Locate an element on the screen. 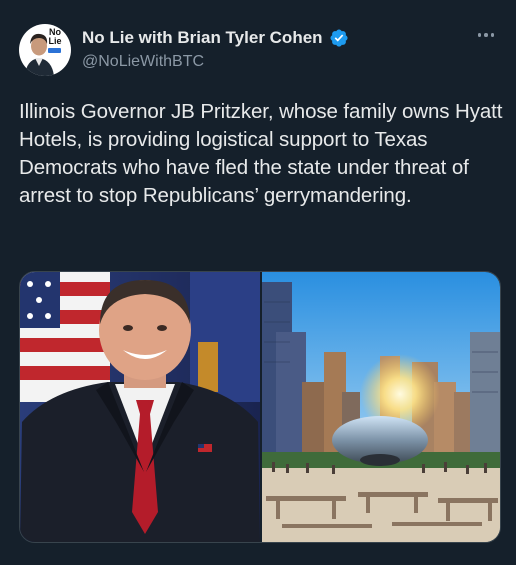 Image resolution: width=516 pixels, height=565 pixels. author-name-row: No Lie with Brian Tyler Cohen is located at coordinates (215, 38).